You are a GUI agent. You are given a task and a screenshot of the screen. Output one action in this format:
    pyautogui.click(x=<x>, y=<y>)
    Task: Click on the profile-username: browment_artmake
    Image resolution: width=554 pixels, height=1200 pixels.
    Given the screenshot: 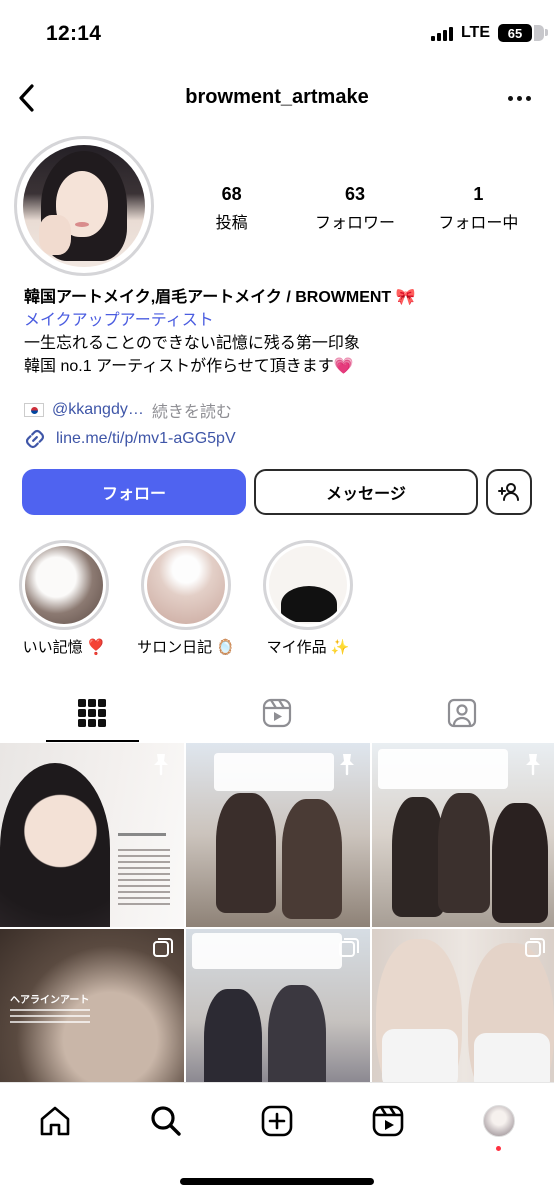 What is the action you would take?
    pyautogui.click(x=277, y=97)
    